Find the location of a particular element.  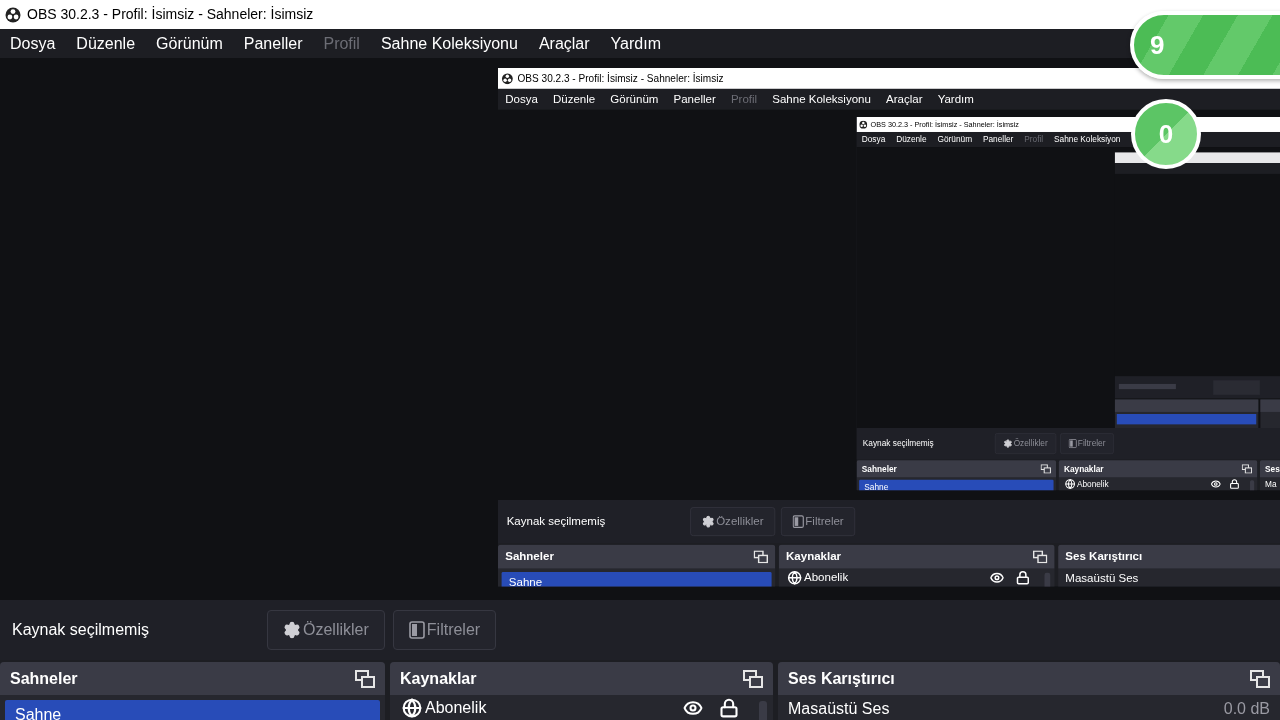

counter-value: 0 is located at coordinates (1166, 134).